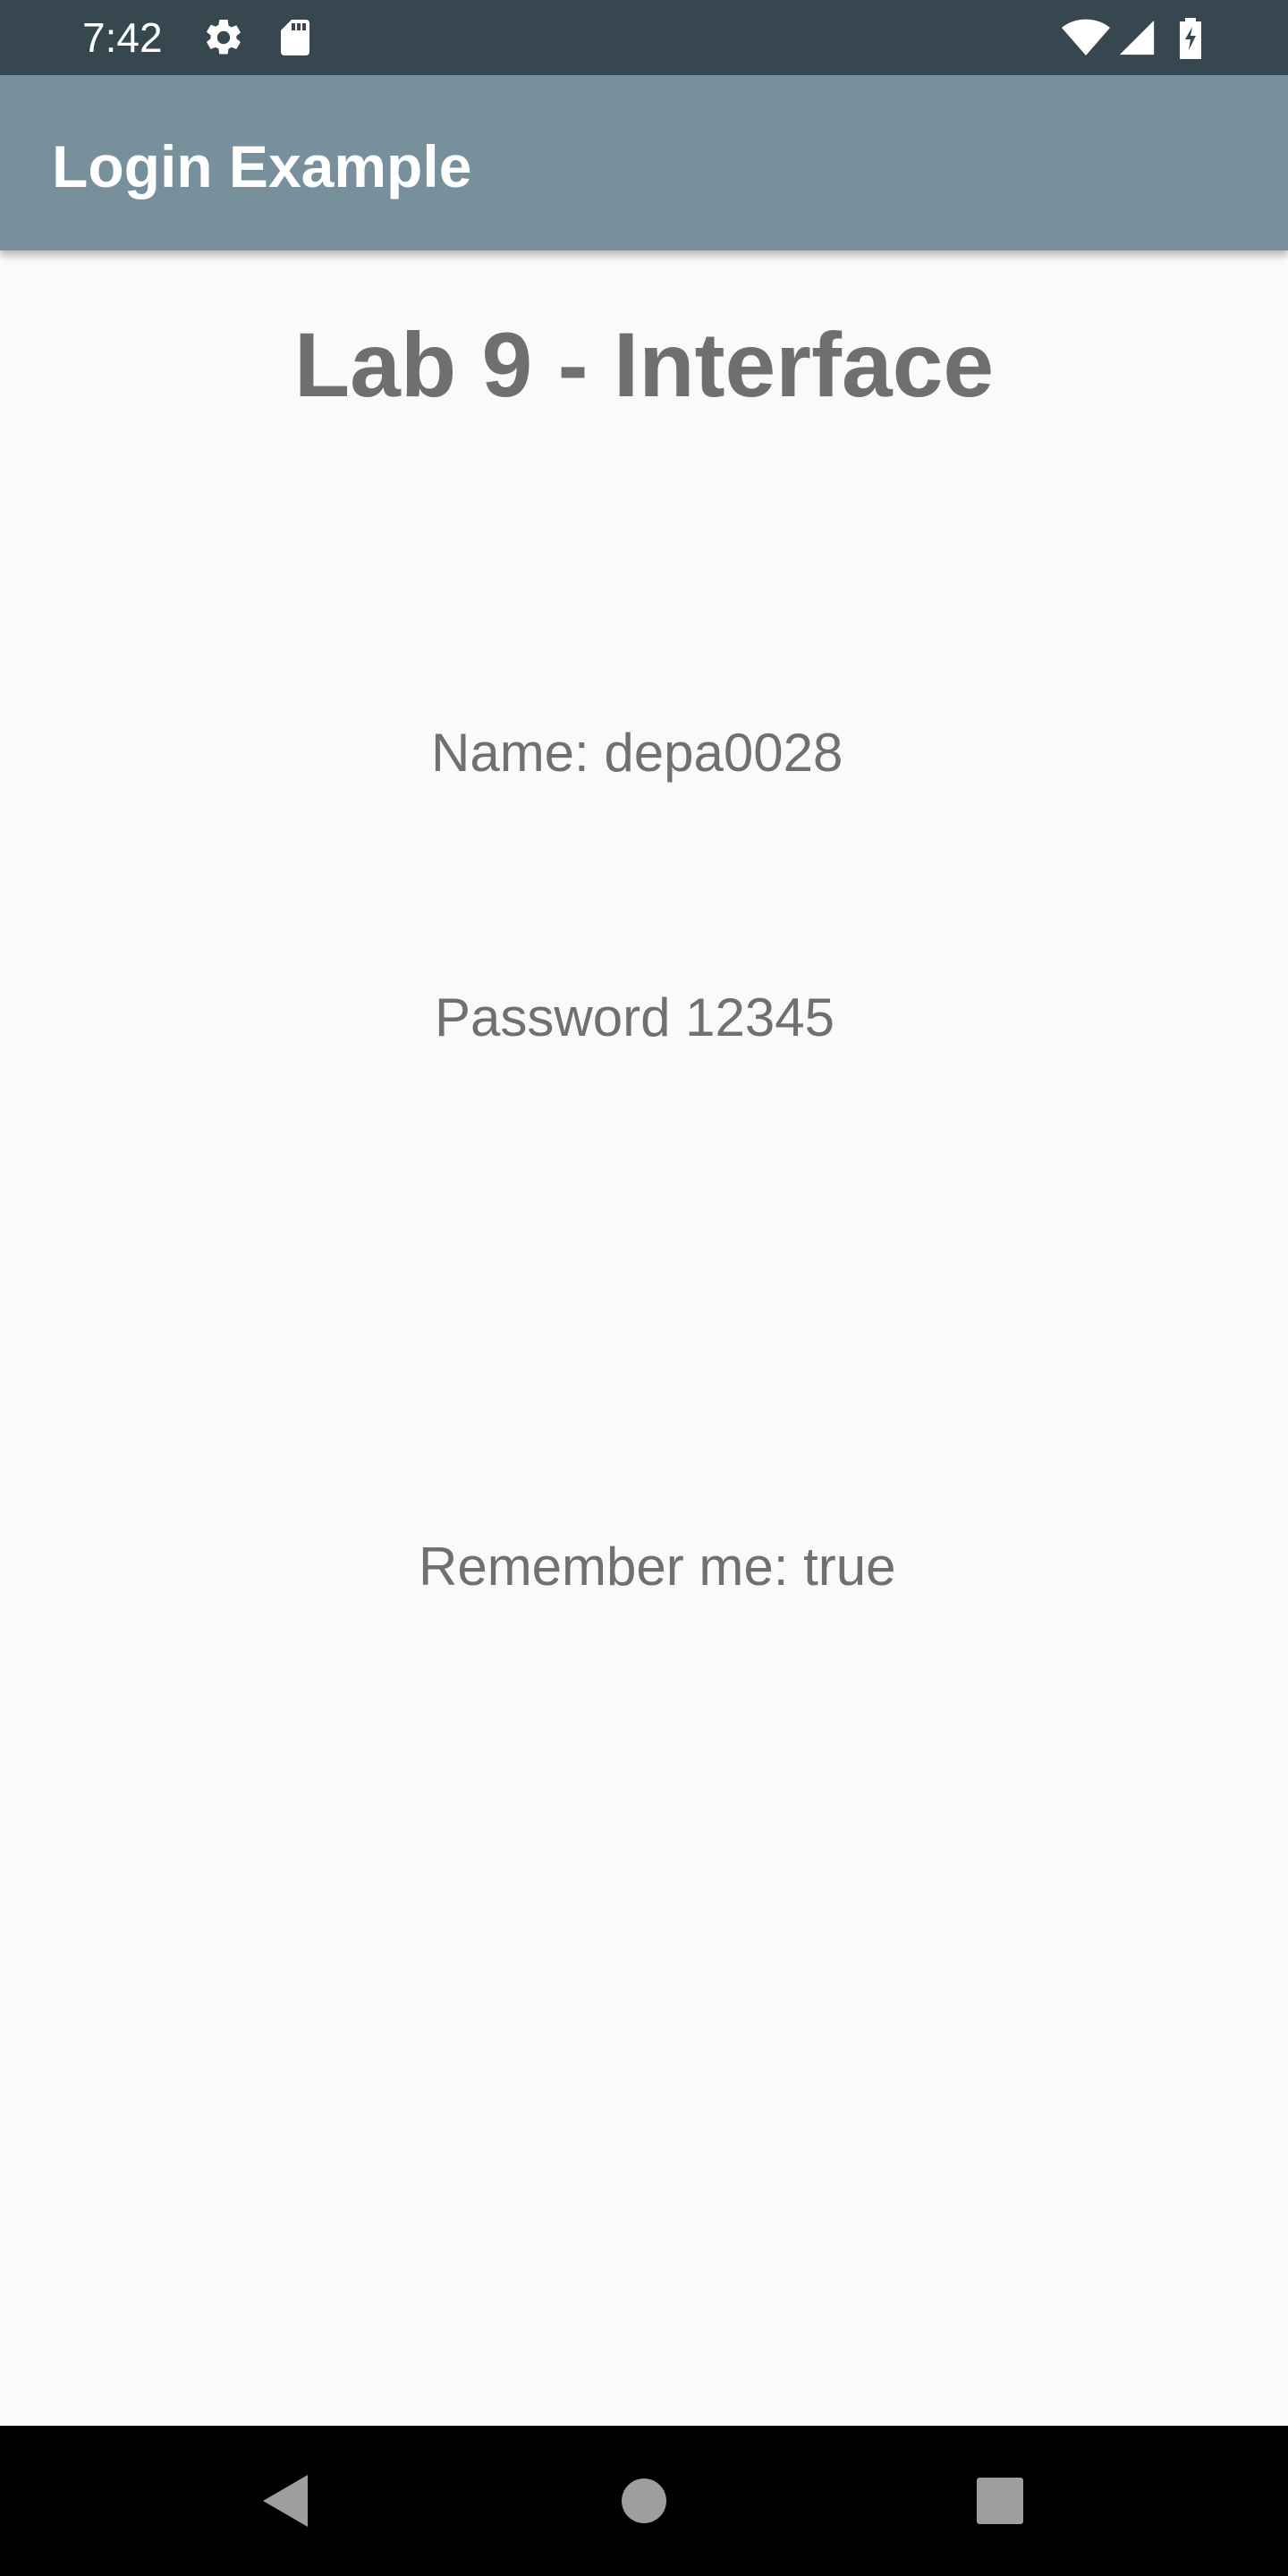 Image resolution: width=1288 pixels, height=2576 pixels. What do you see at coordinates (1136, 37) in the screenshot?
I see `signal-icon` at bounding box center [1136, 37].